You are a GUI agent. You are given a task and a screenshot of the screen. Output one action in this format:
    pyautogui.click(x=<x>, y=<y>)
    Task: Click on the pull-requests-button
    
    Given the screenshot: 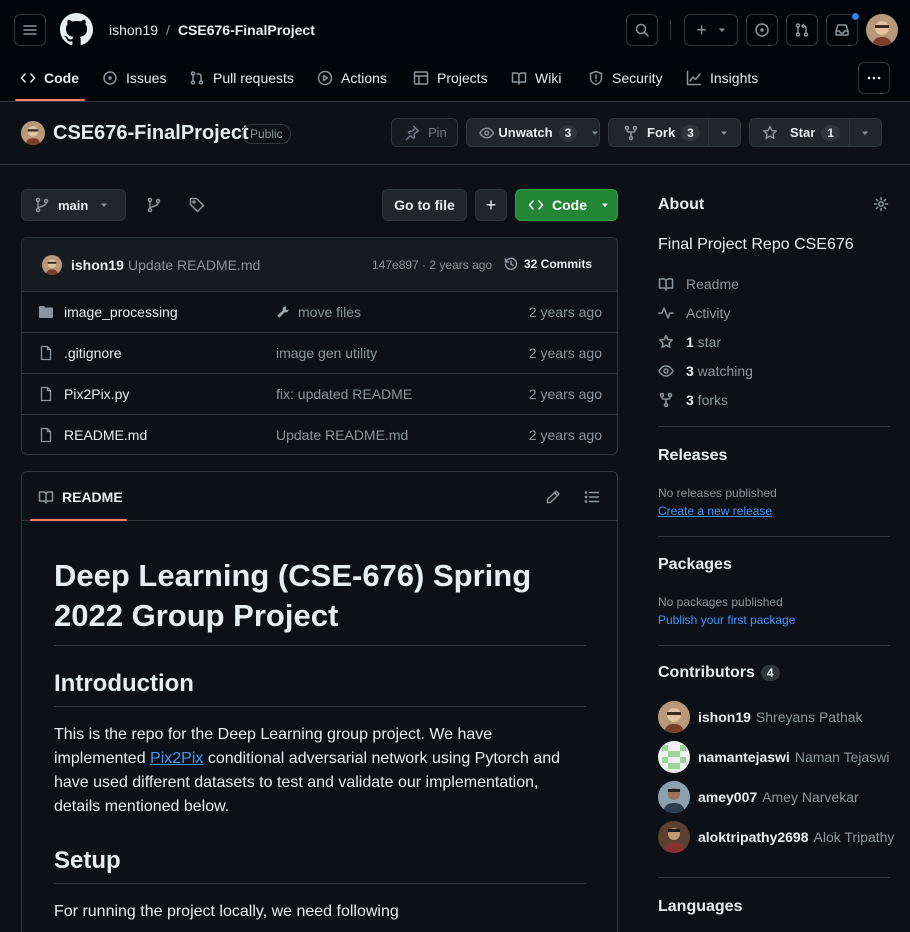 What is the action you would take?
    pyautogui.click(x=802, y=30)
    